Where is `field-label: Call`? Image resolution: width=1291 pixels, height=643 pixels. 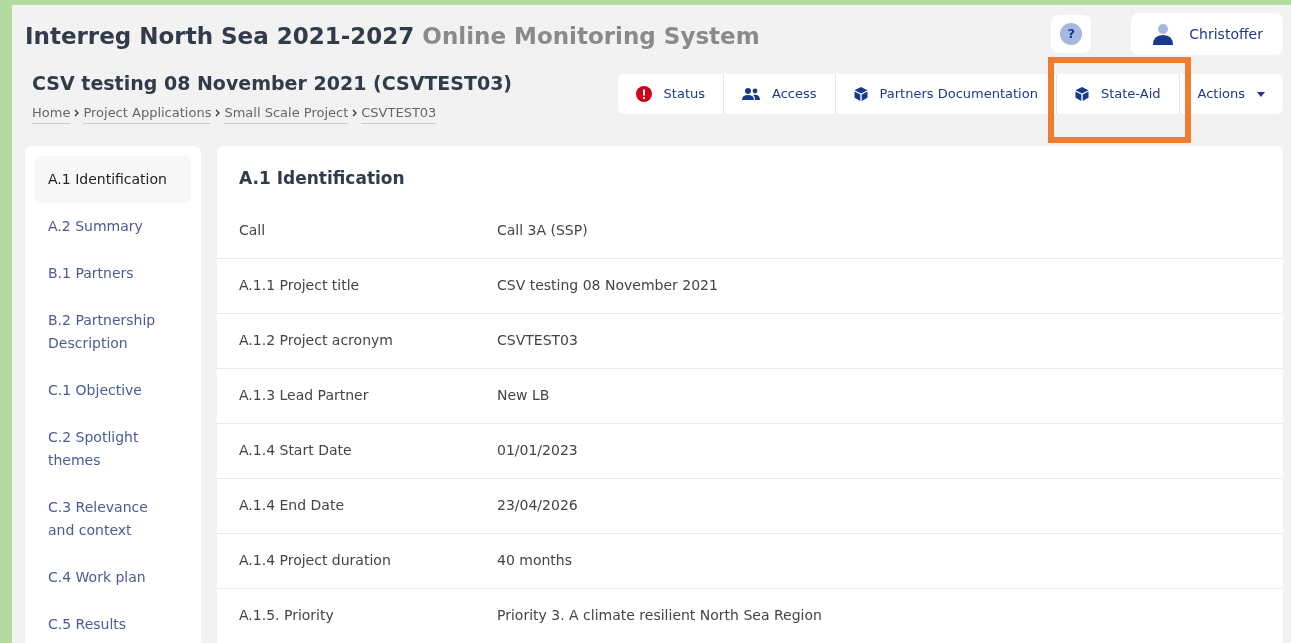
field-label: Call is located at coordinates (253, 230).